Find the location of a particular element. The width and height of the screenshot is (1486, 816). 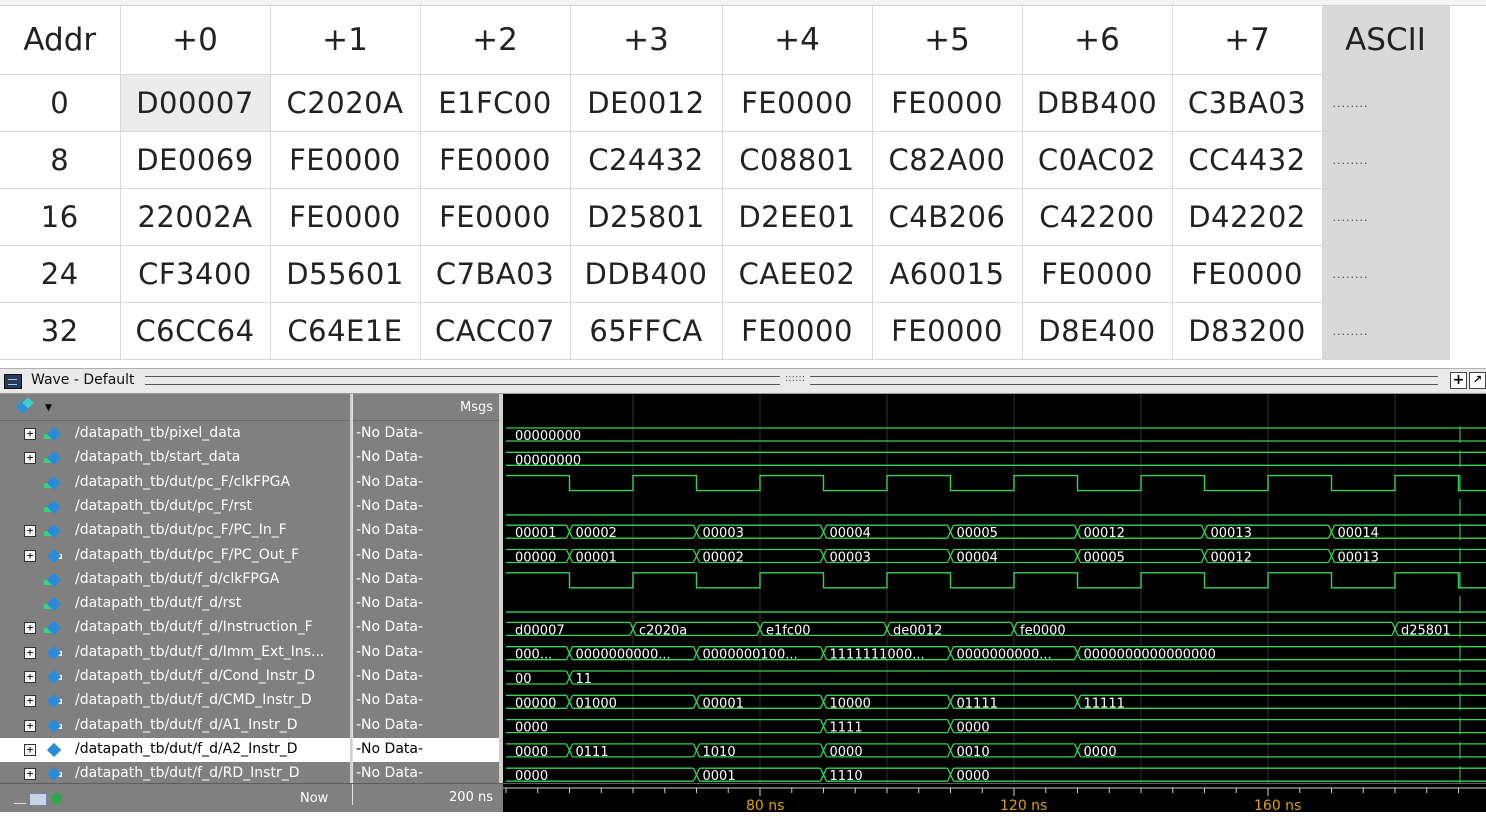

signal-row: + /datapath_tb/dut/f_d/Cond_Instr_D is located at coordinates (175, 677).